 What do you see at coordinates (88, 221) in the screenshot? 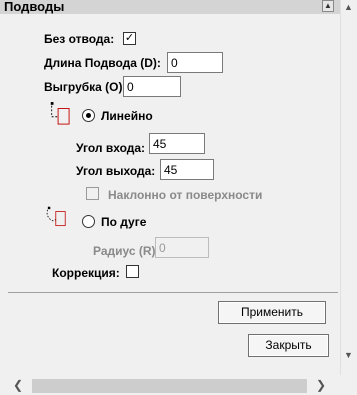
I see `arc-radio` at bounding box center [88, 221].